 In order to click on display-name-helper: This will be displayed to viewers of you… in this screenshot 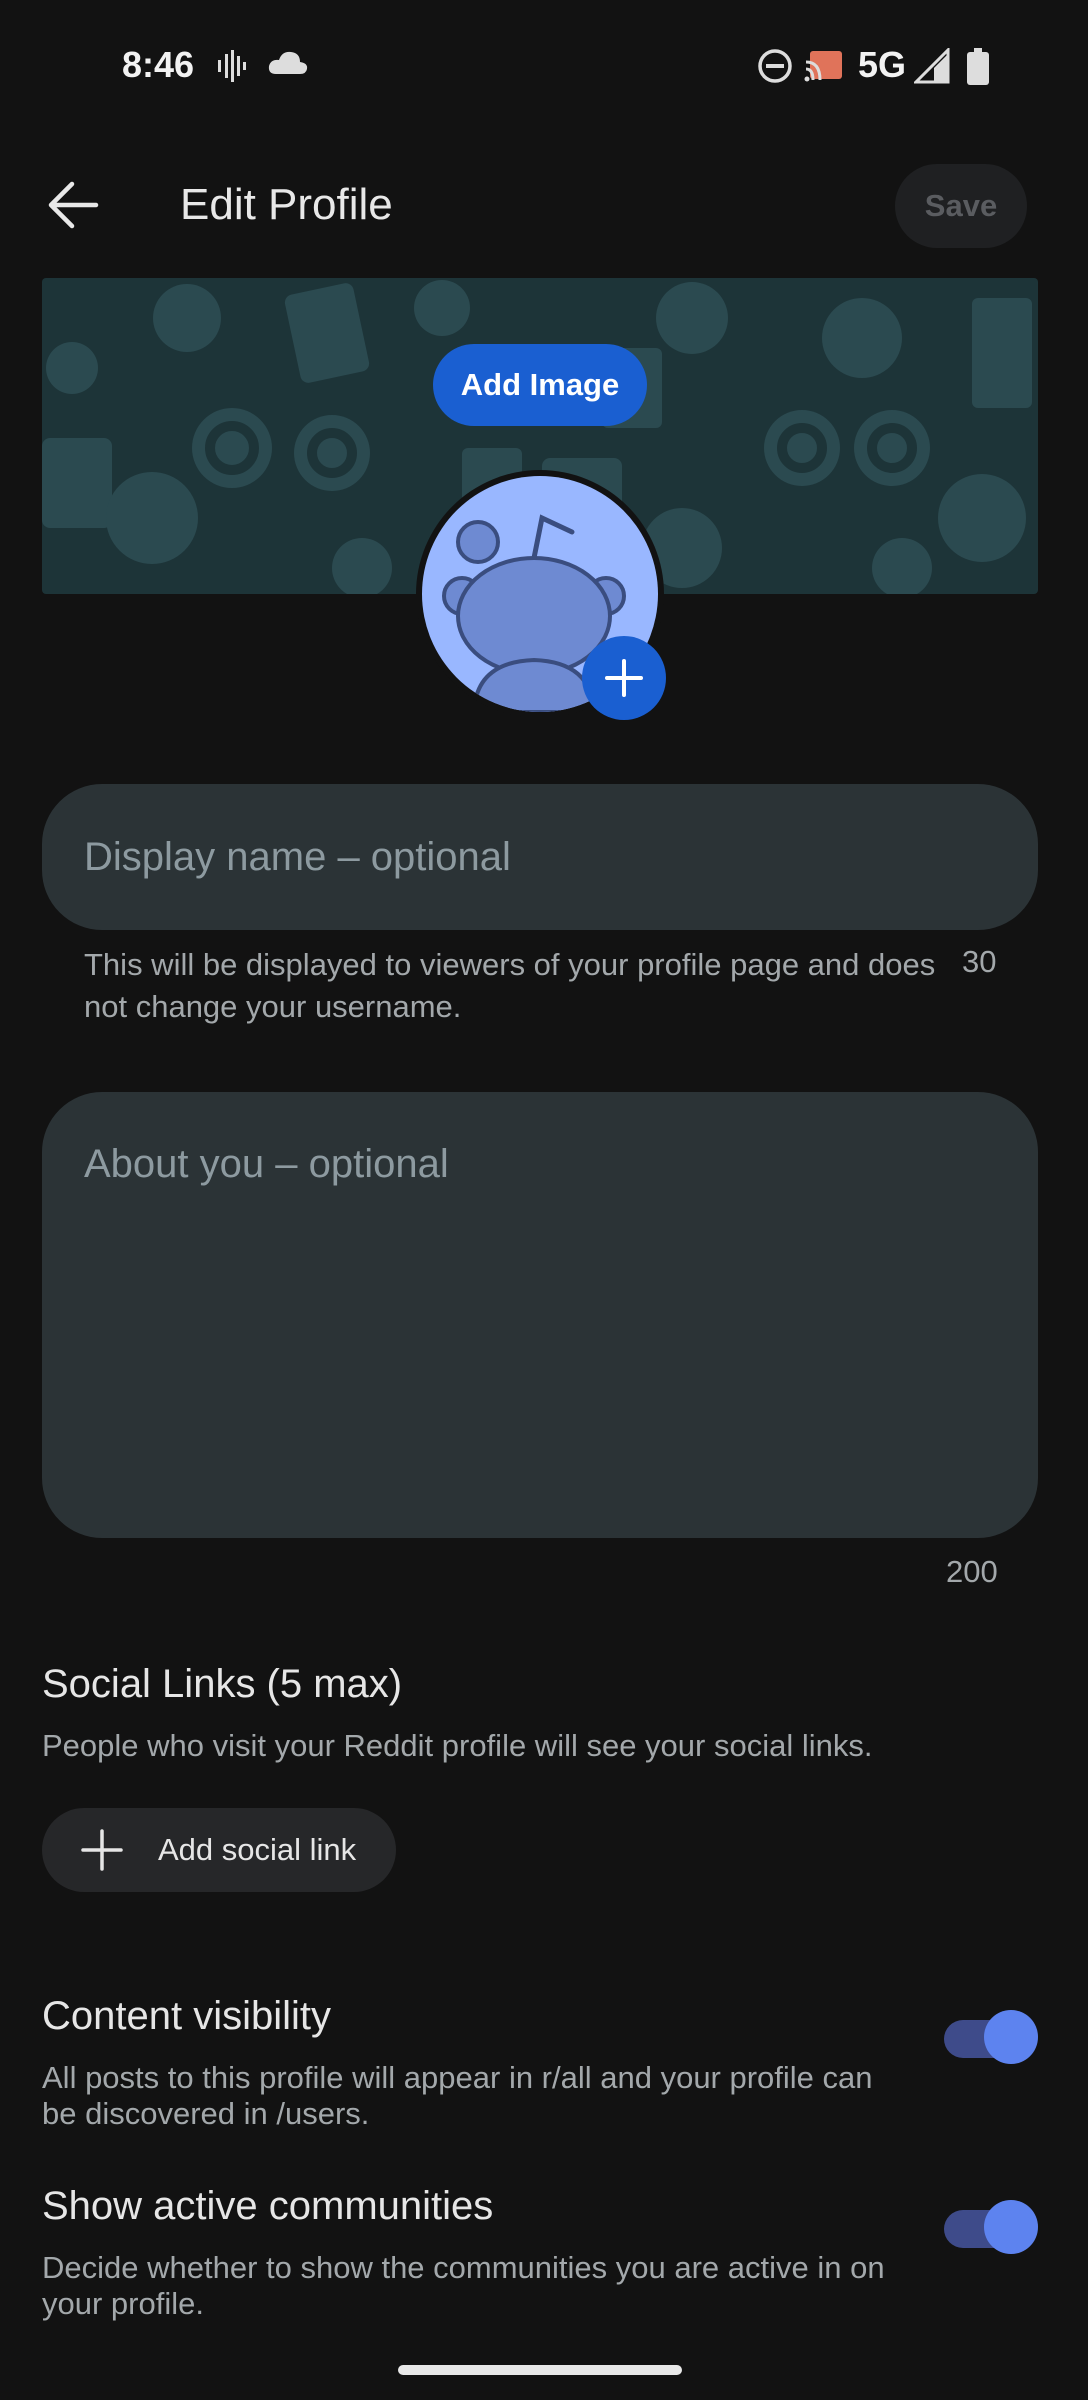, I will do `click(510, 985)`.